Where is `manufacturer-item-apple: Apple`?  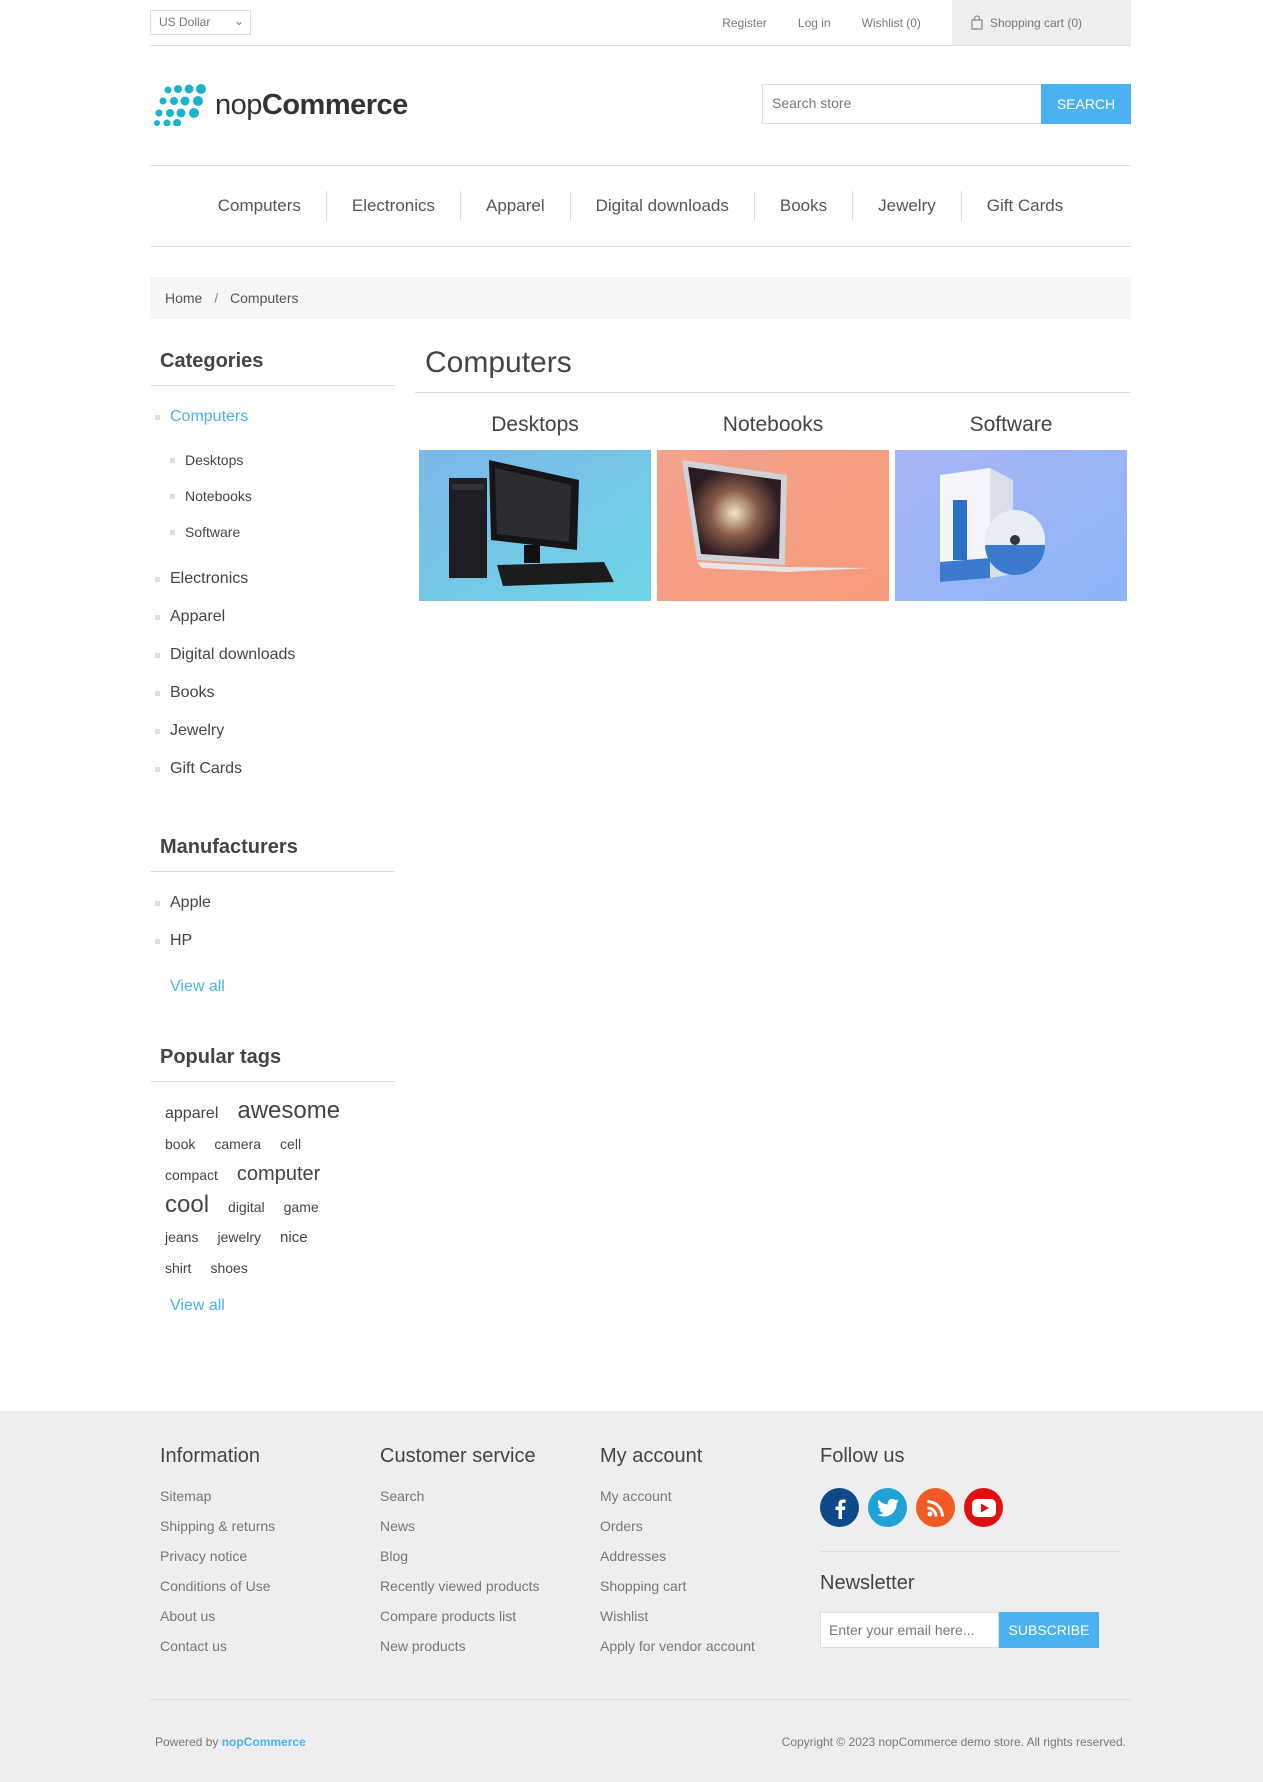
manufacturer-item-apple: Apple is located at coordinates (272, 903).